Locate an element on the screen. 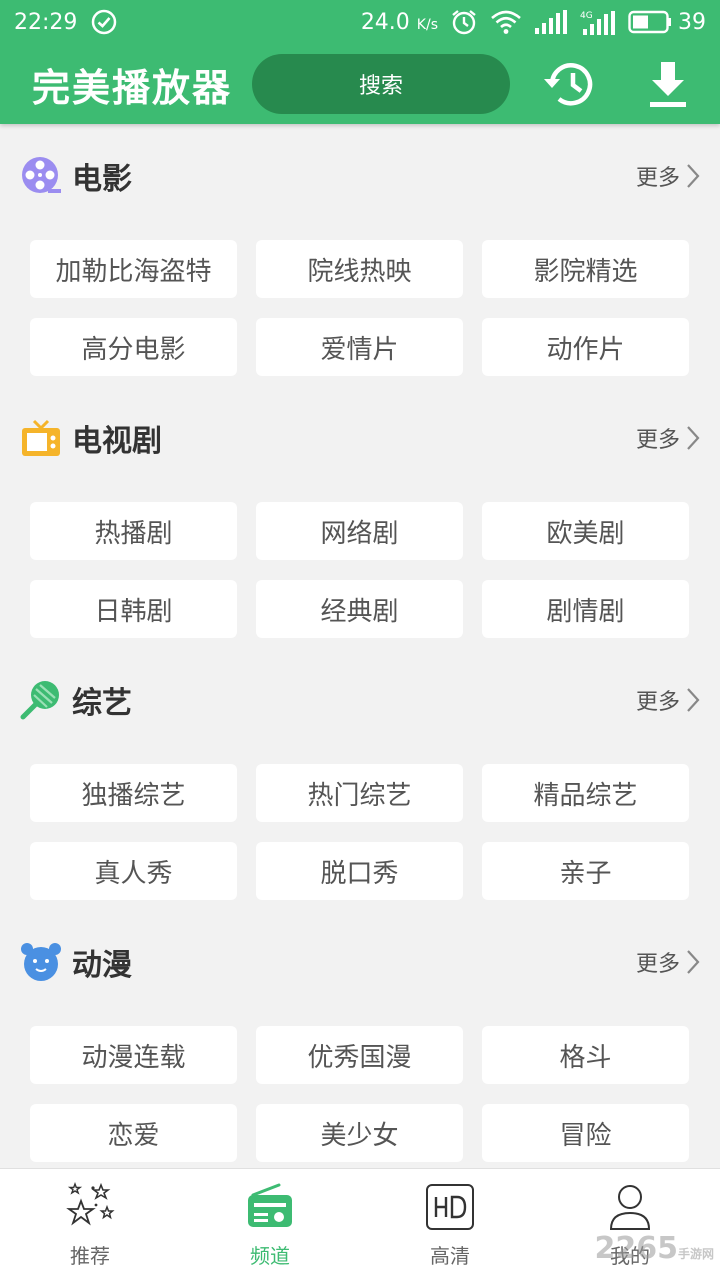 The image size is (720, 1280). tag-button: 美少女 is located at coordinates (359, 1133).